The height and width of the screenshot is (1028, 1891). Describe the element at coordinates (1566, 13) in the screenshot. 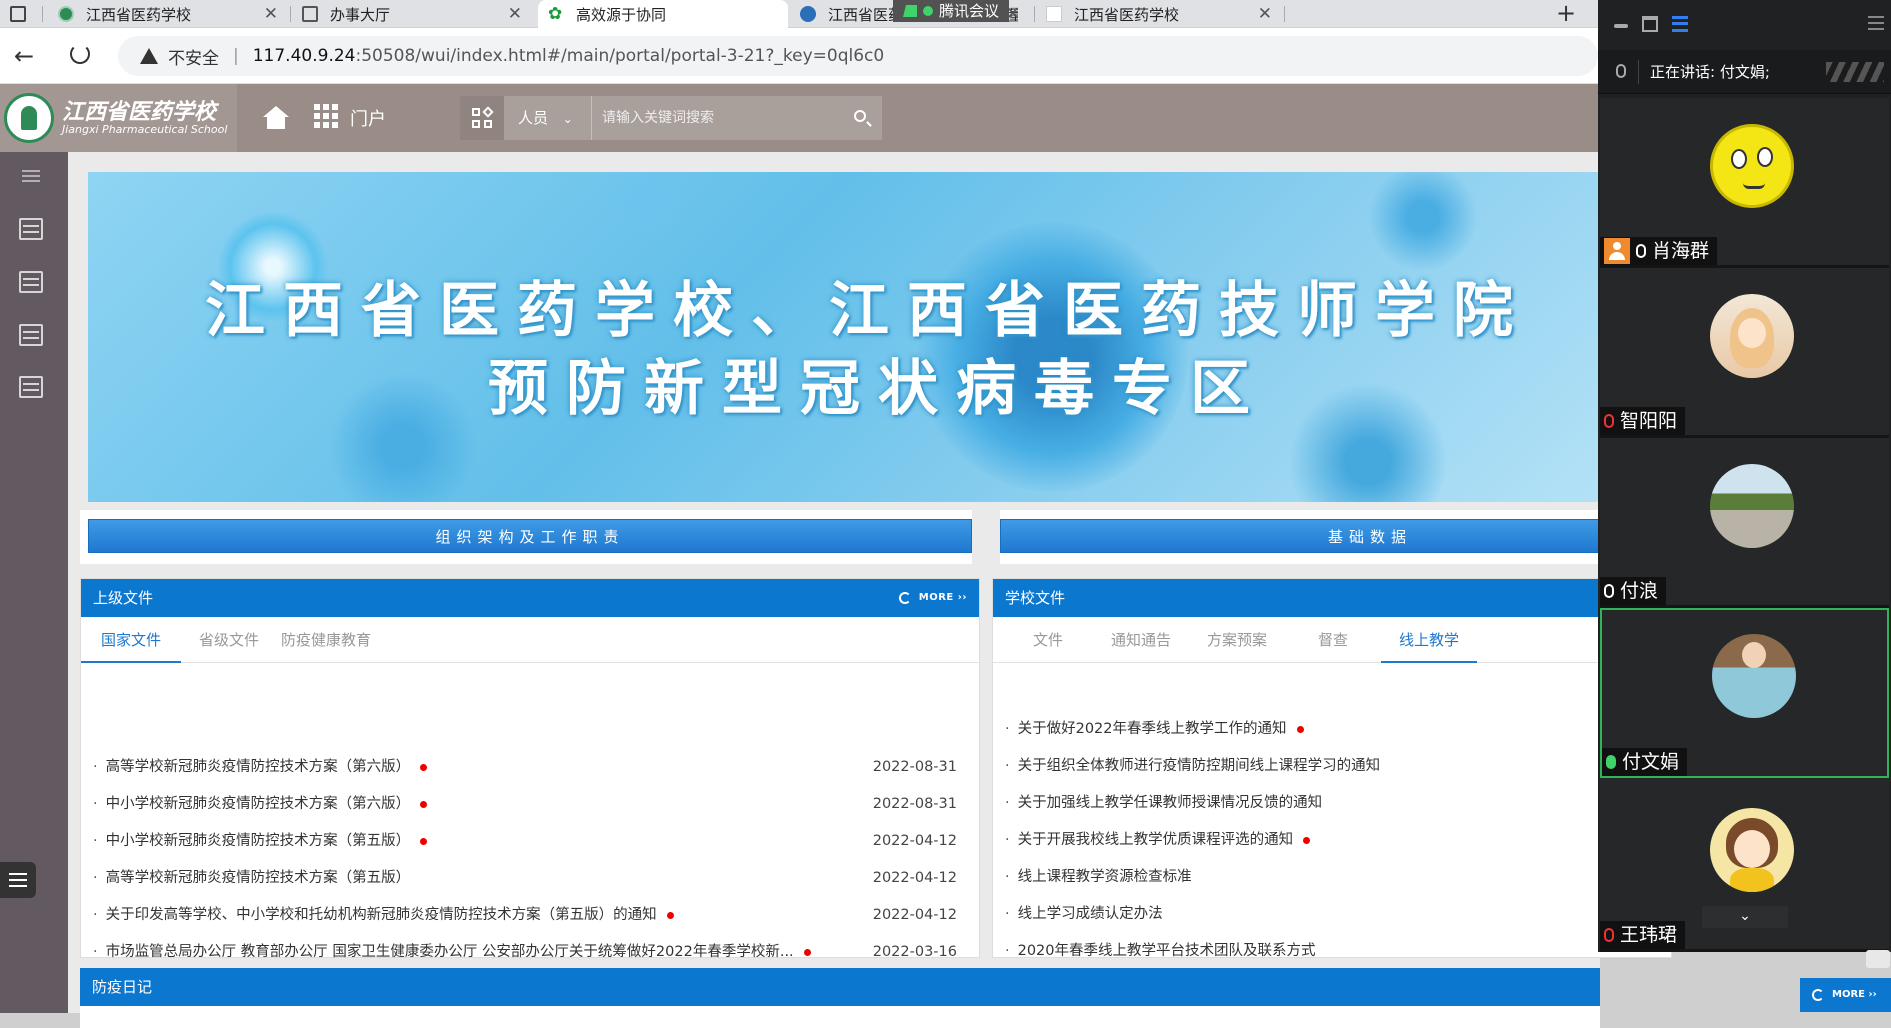

I see `new-tab-plus-icon: +` at that location.